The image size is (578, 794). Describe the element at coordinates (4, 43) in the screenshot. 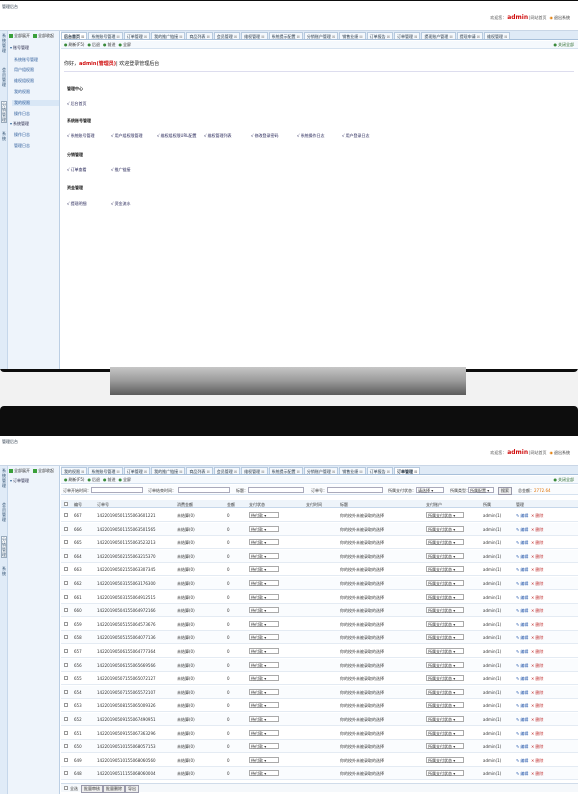

I see `vtab-system: 系统管理` at that location.